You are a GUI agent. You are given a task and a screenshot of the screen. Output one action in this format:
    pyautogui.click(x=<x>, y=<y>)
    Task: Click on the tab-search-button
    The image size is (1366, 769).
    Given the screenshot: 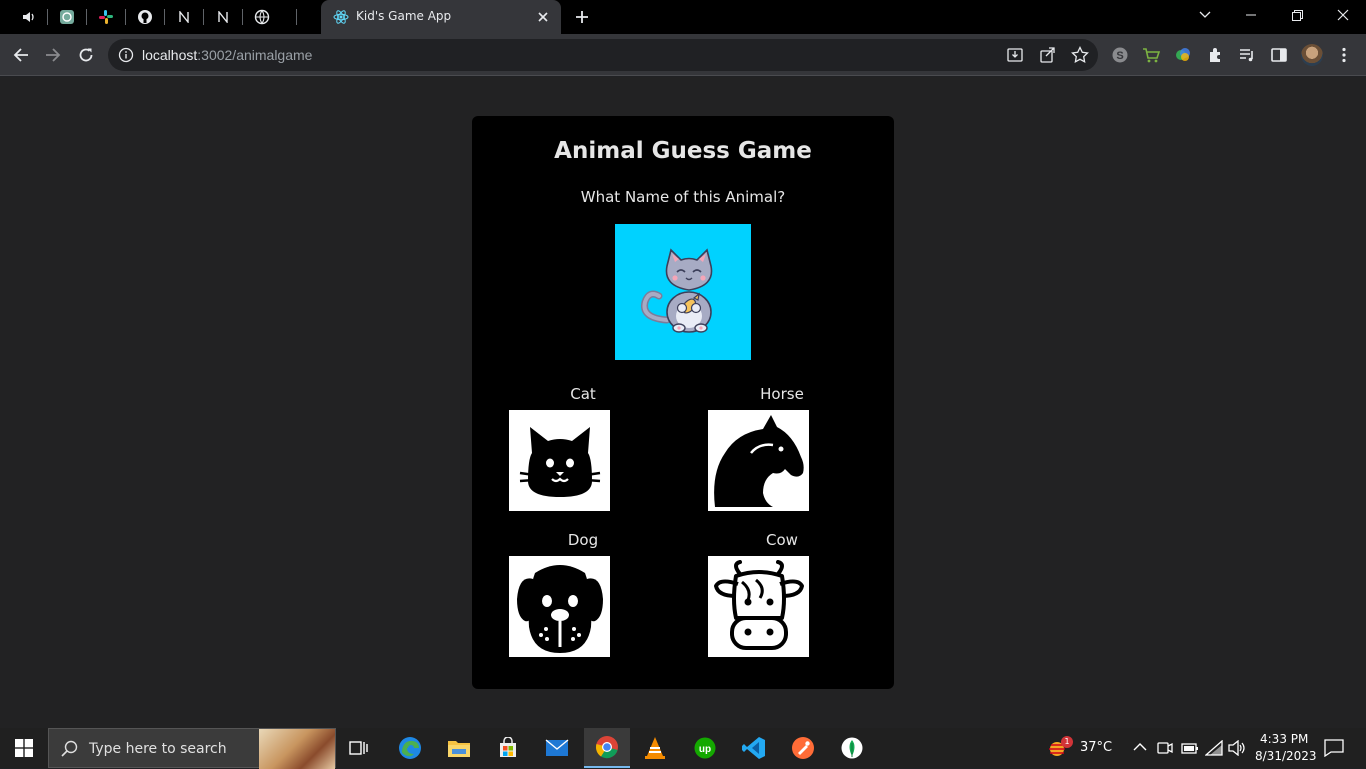 What is the action you would take?
    pyautogui.click(x=1205, y=15)
    